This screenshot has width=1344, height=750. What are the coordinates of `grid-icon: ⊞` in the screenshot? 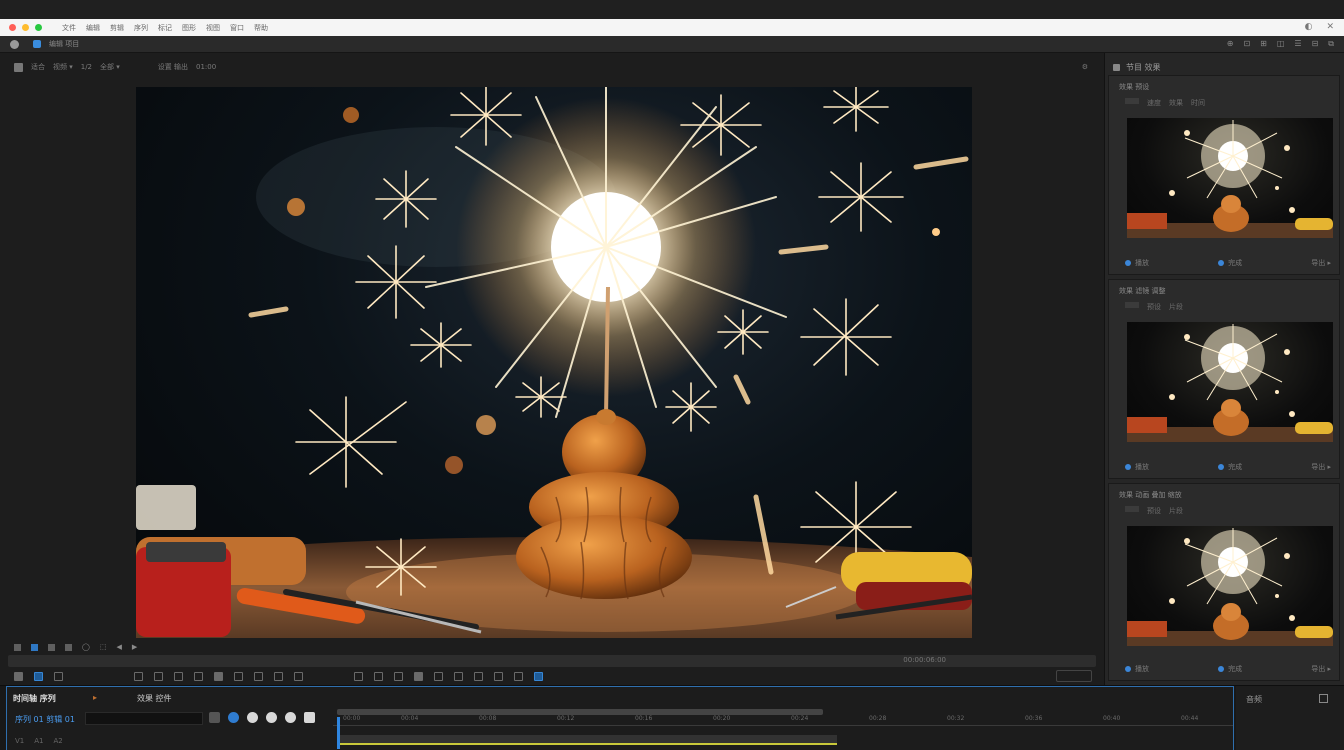 It's located at (1263, 44).